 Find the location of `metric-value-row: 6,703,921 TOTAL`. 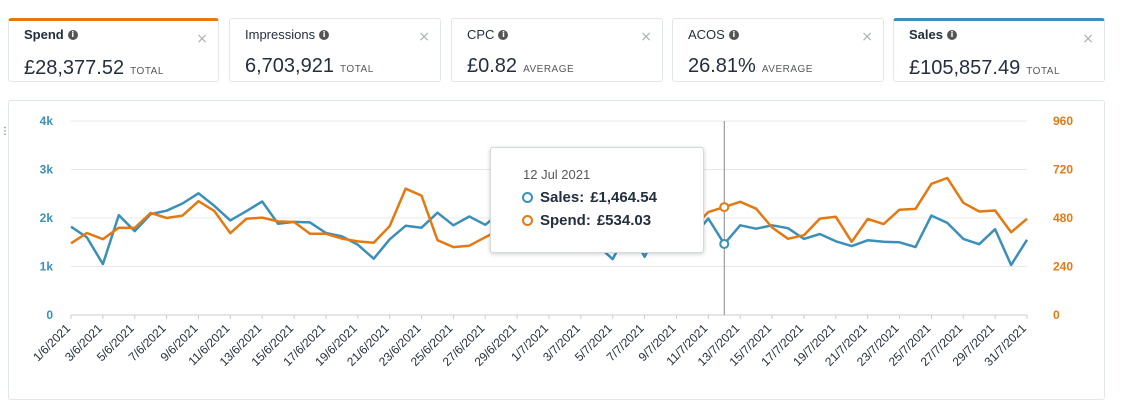

metric-value-row: 6,703,921 TOTAL is located at coordinates (309, 66).